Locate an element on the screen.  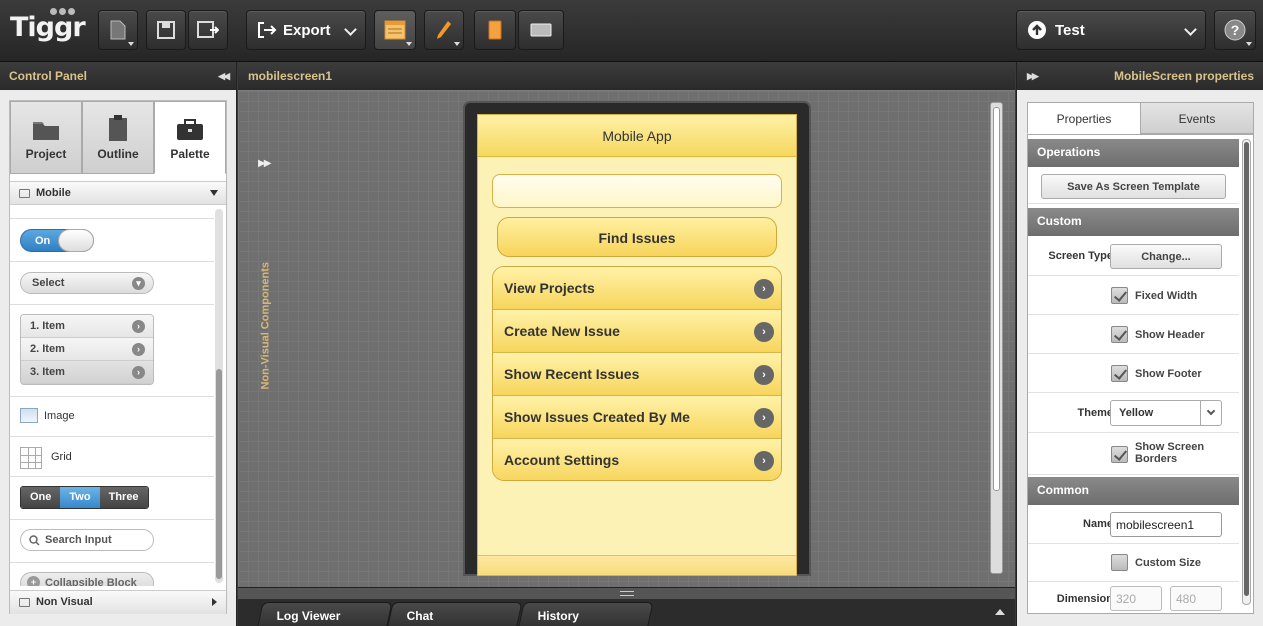
show-borders-checkbox is located at coordinates (1119, 454).